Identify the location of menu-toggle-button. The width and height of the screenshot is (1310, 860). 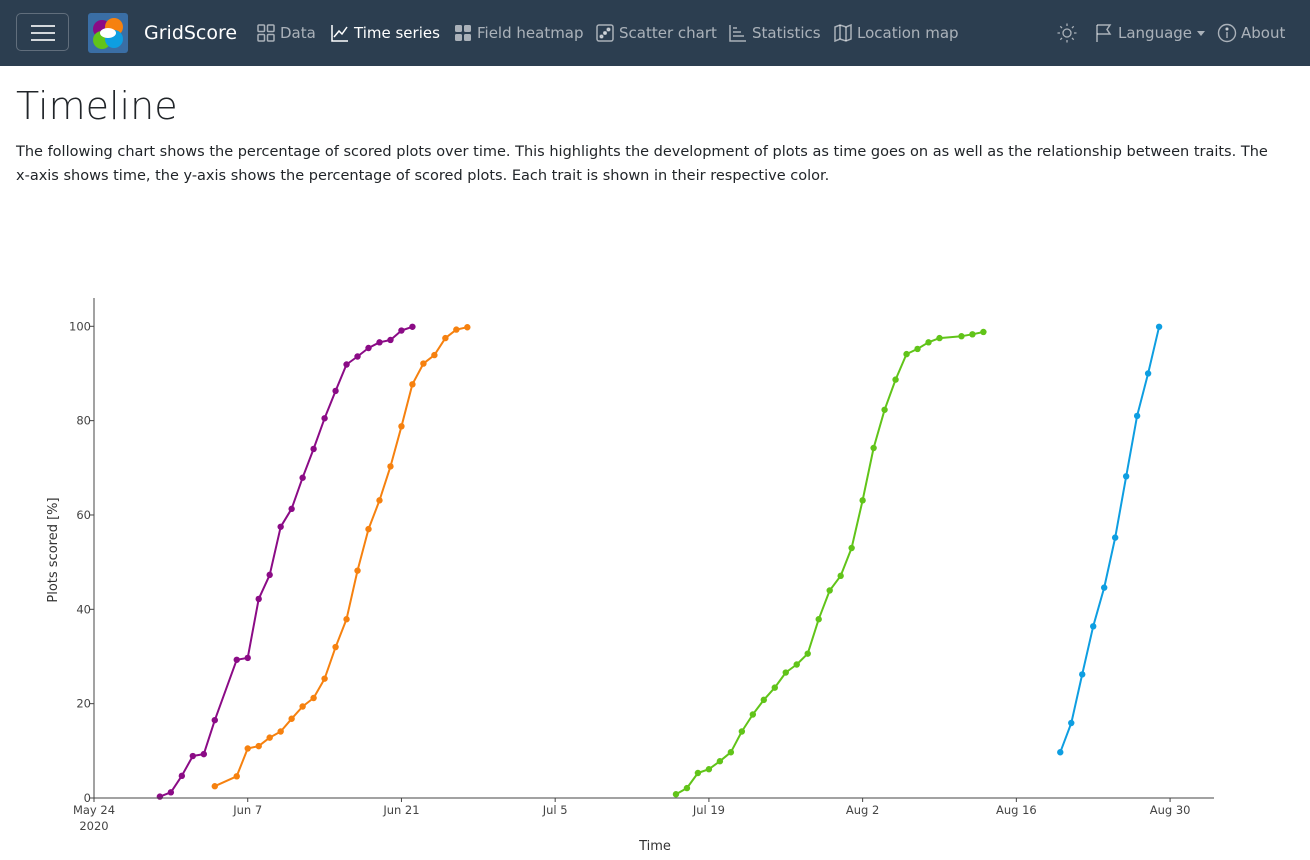
(42, 32).